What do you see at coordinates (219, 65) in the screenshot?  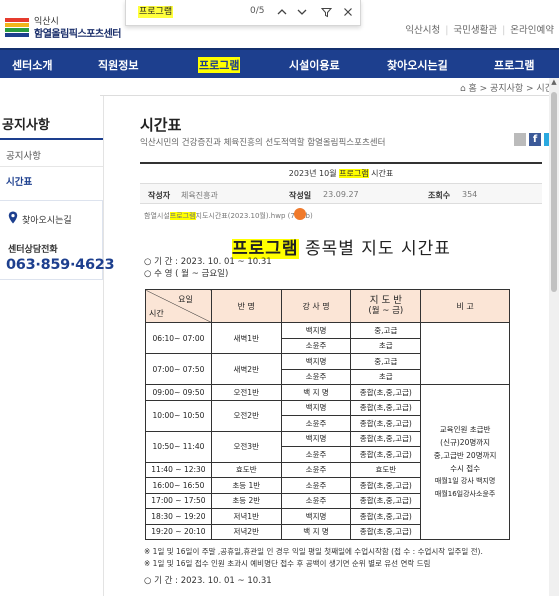 I see `nav-program: 프로그램` at bounding box center [219, 65].